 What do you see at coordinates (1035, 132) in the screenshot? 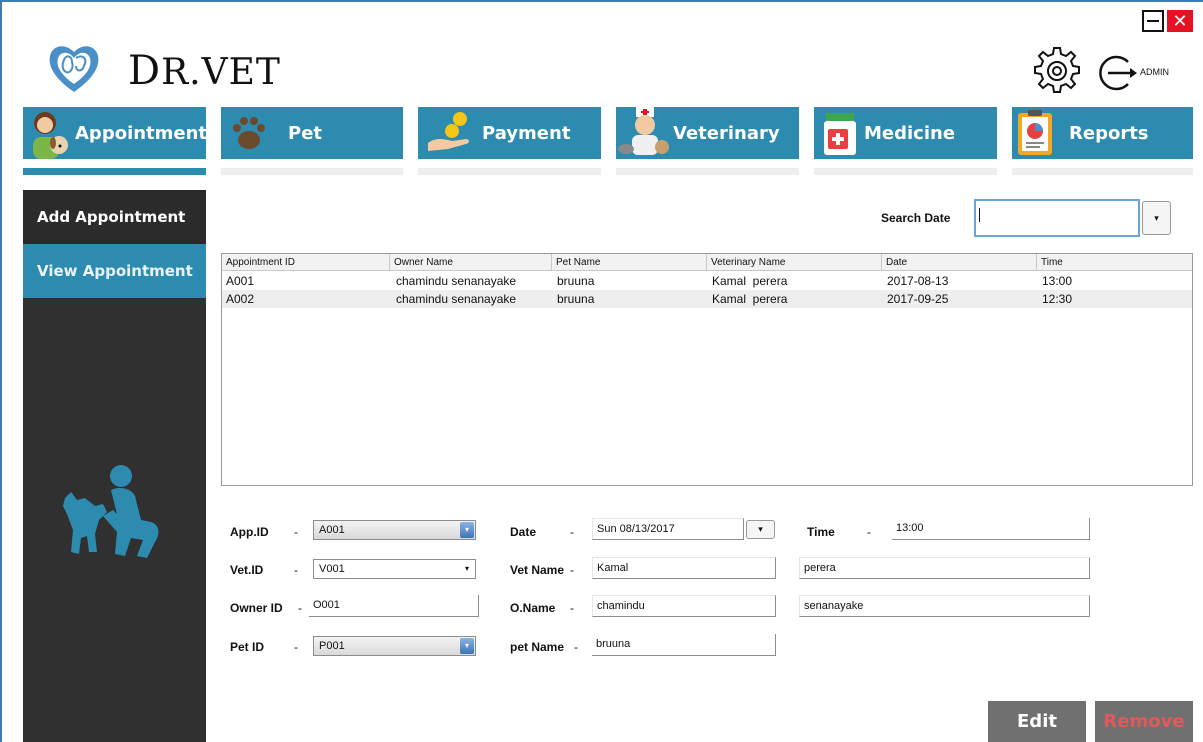
I see `report-icon` at bounding box center [1035, 132].